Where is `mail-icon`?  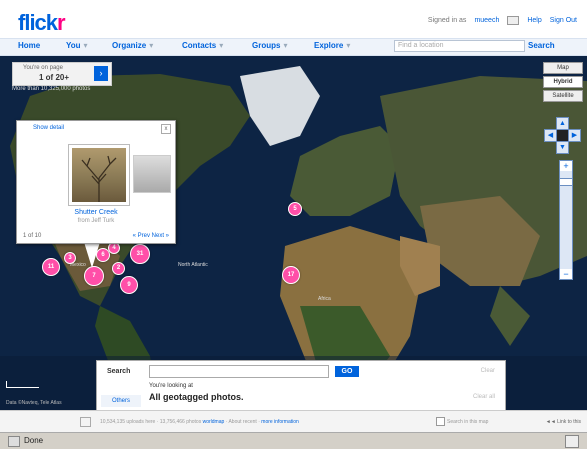
mail-icon is located at coordinates (513, 20).